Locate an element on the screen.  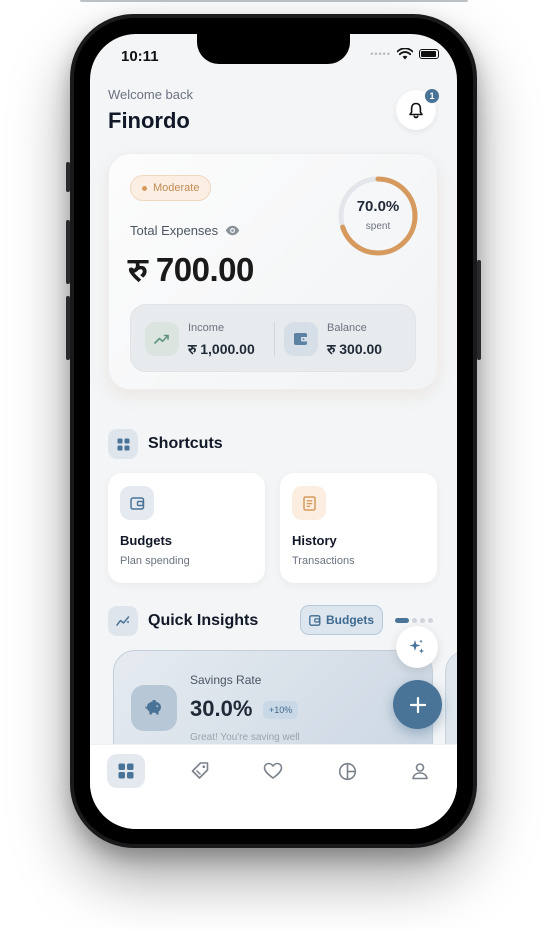
heart-icon is located at coordinates (273, 770).